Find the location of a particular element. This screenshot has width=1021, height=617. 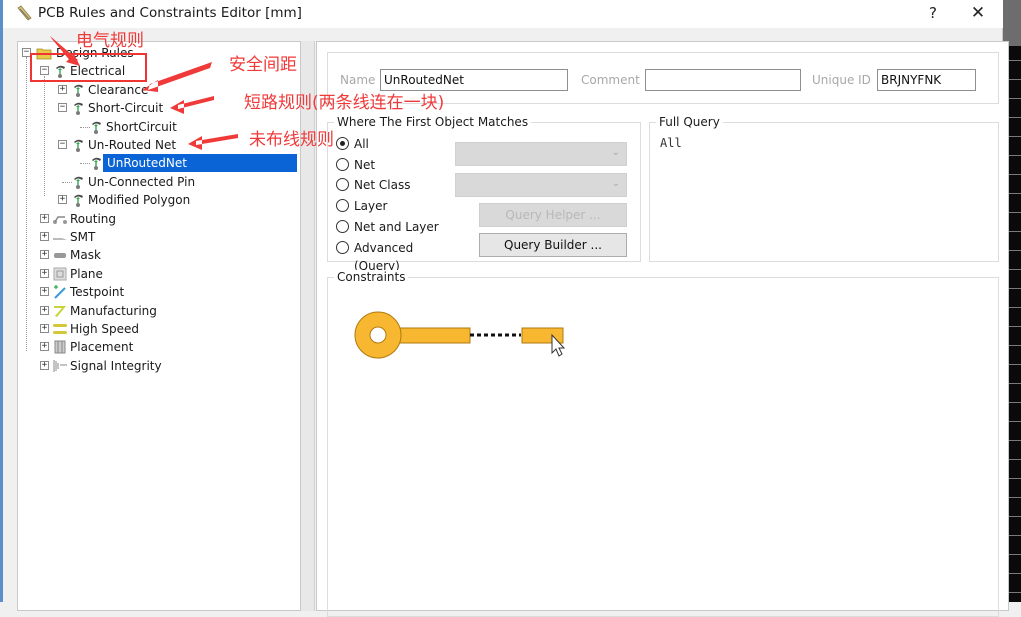

annotation-arrows is located at coordinates (144, 93).